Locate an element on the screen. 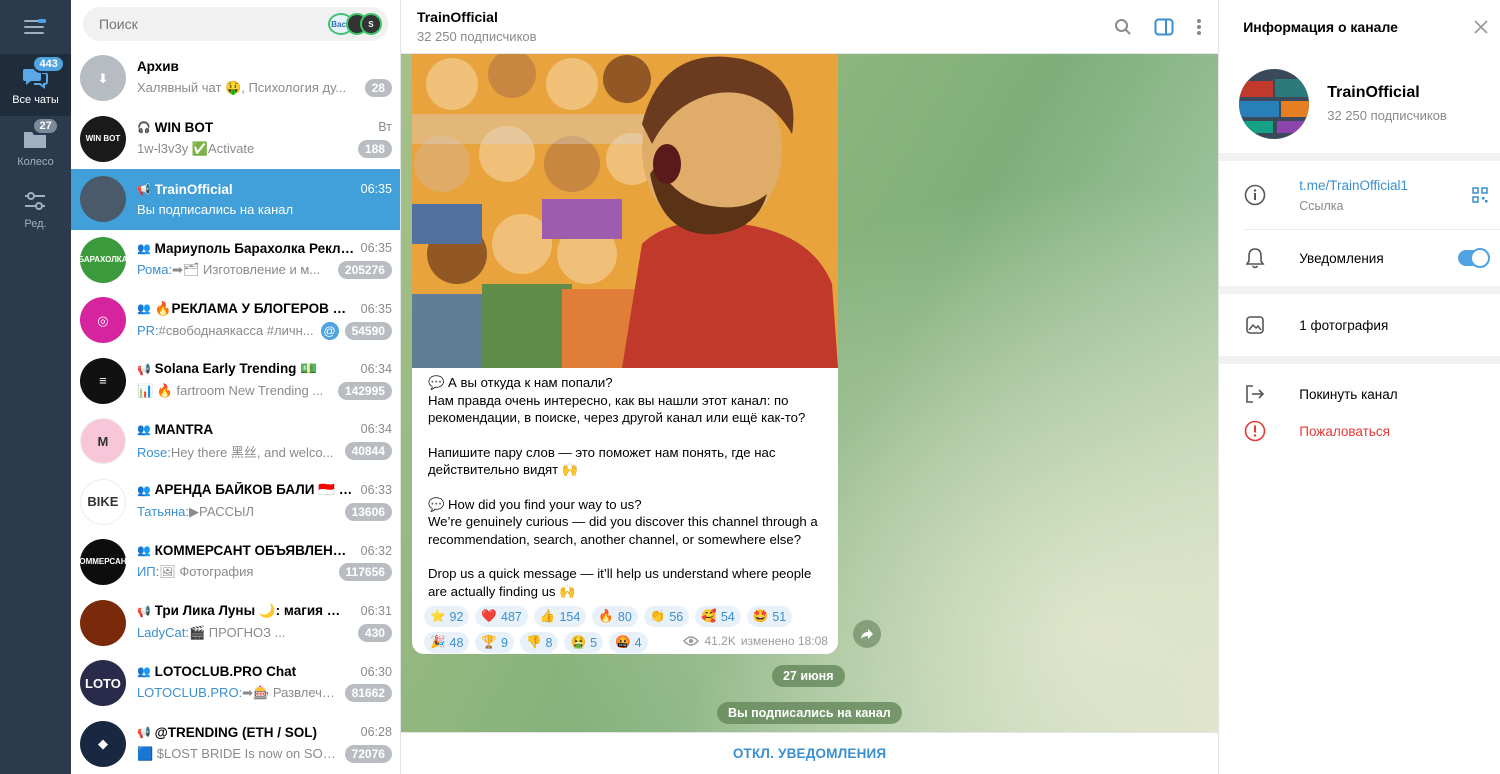  chat-time: 06:35 is located at coordinates (376, 189).